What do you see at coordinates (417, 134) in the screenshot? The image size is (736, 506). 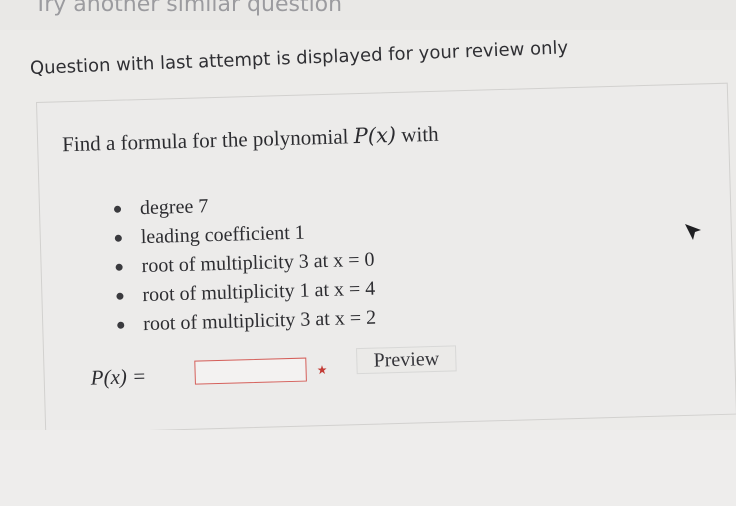 I see `prompt-suffix: with` at bounding box center [417, 134].